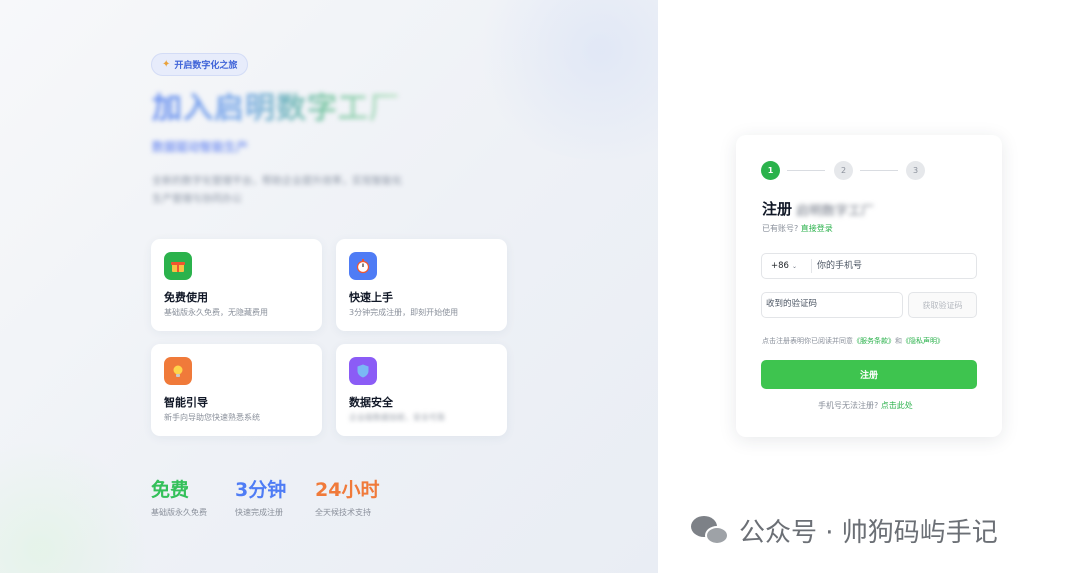 The width and height of the screenshot is (1080, 573). What do you see at coordinates (897, 405) in the screenshot?
I see `click-here-link: 点击此处` at bounding box center [897, 405].